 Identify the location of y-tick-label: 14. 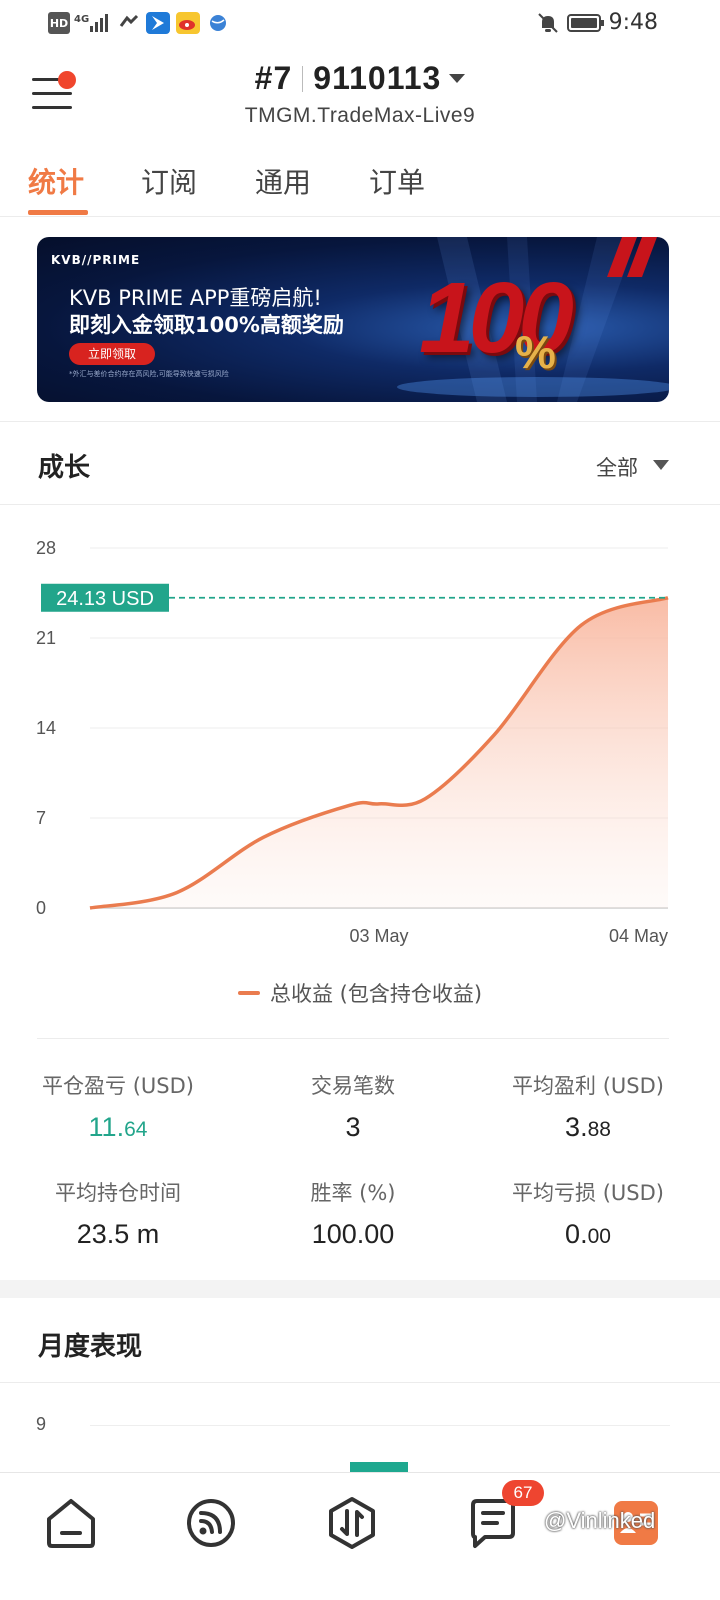
(46, 728).